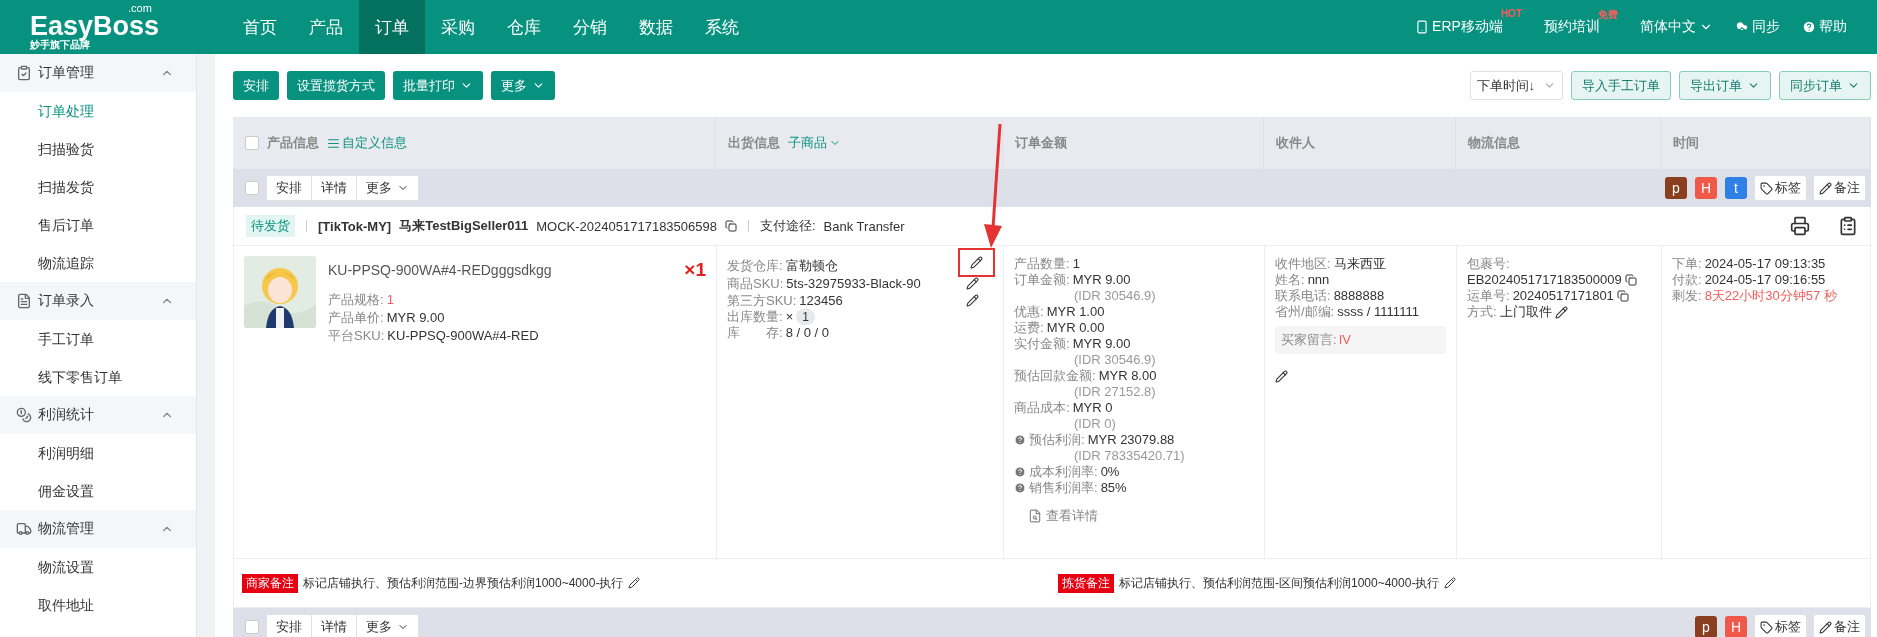  I want to click on sidebar-item: 利润明细, so click(98, 453).